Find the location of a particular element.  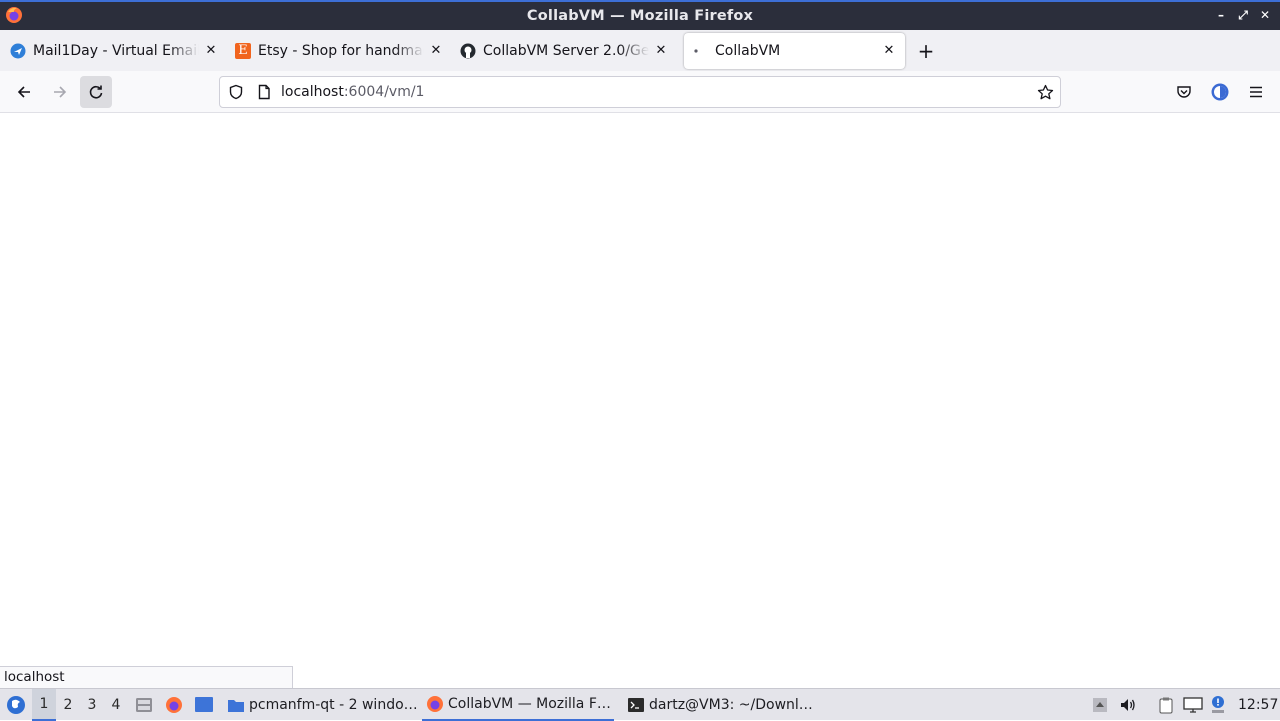

tab-label: Mail1Day - Virtual Email Address is located at coordinates (116, 50).